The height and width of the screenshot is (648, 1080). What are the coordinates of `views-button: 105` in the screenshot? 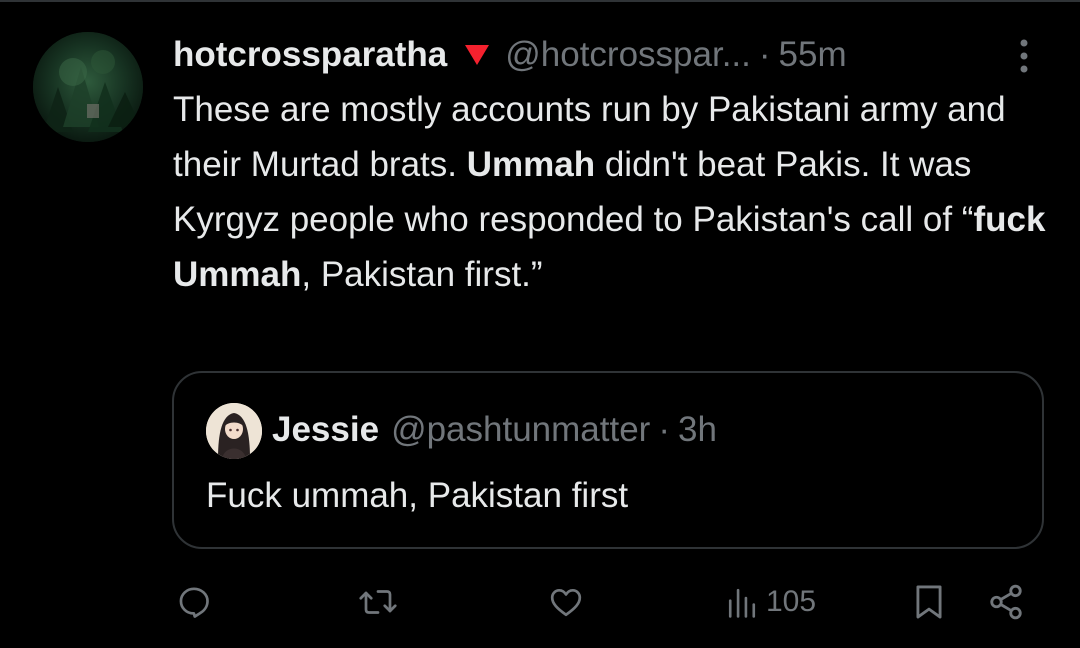 It's located at (771, 602).